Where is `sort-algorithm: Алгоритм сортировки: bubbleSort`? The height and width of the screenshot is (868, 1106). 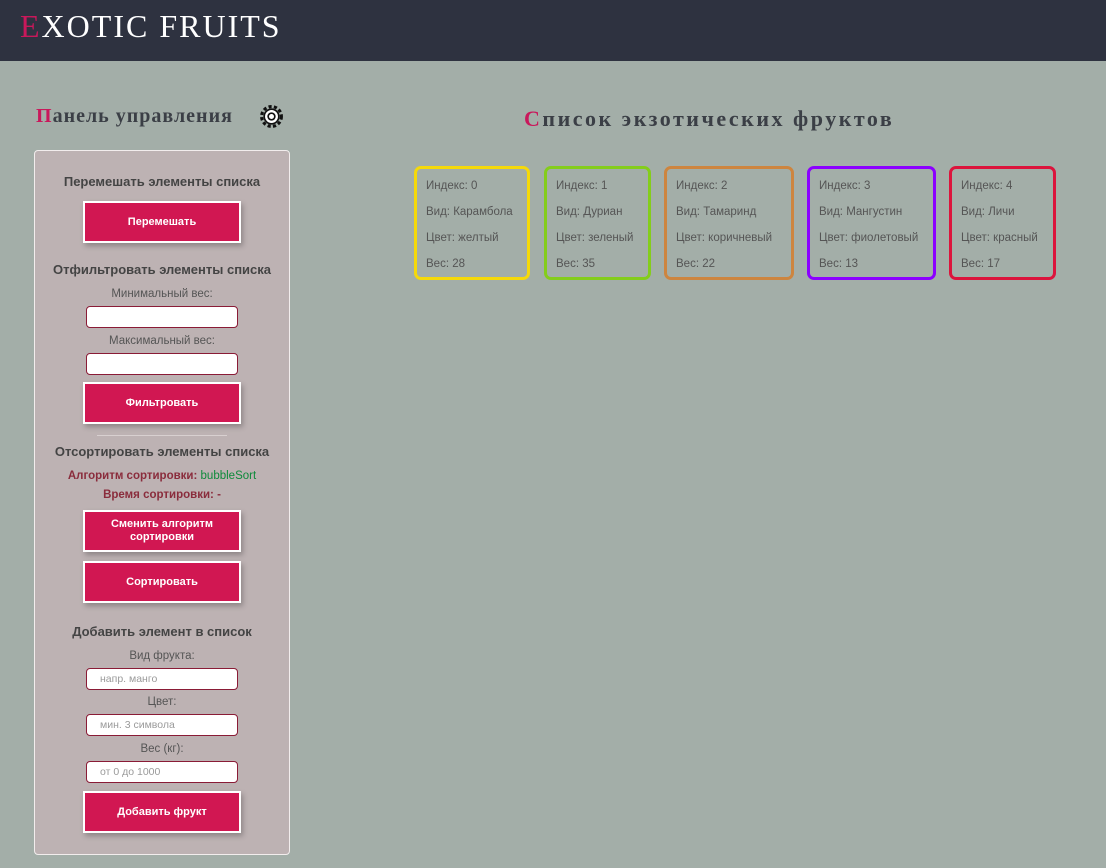 sort-algorithm: Алгоритм сортировки: bubbleSort is located at coordinates (162, 476).